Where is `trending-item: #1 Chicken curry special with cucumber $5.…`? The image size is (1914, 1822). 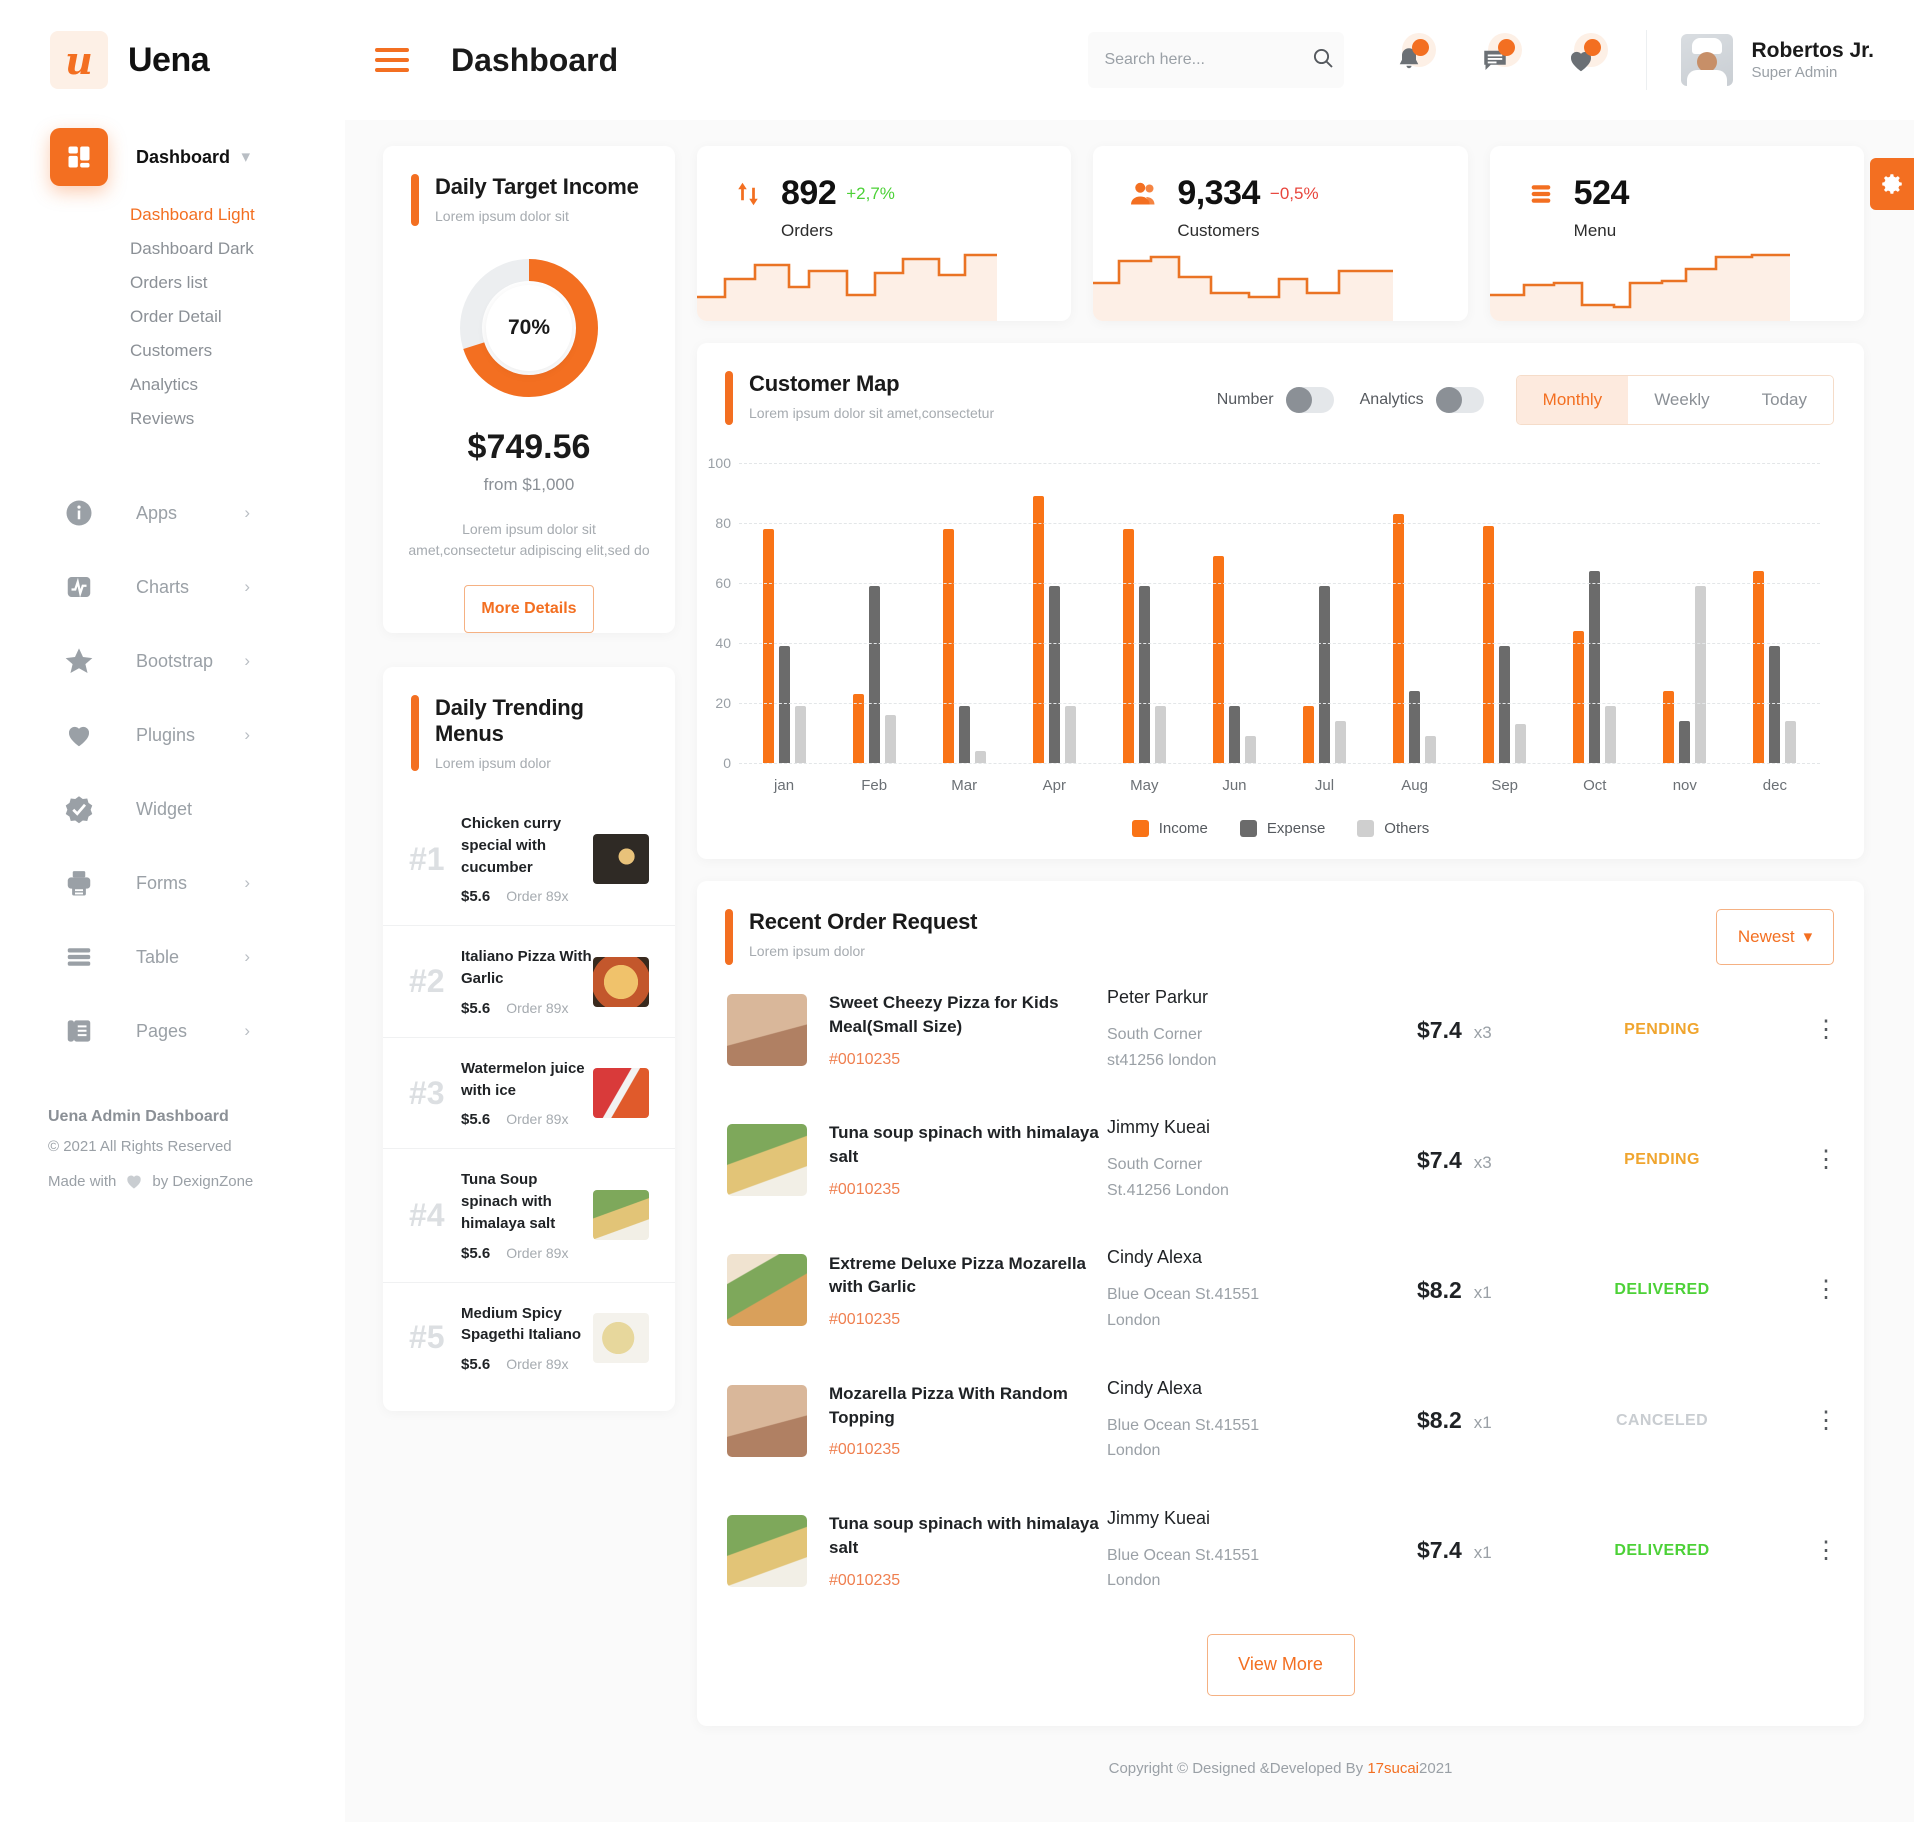
trending-item: #1 Chicken curry special with cucumber $5.… is located at coordinates (529, 860).